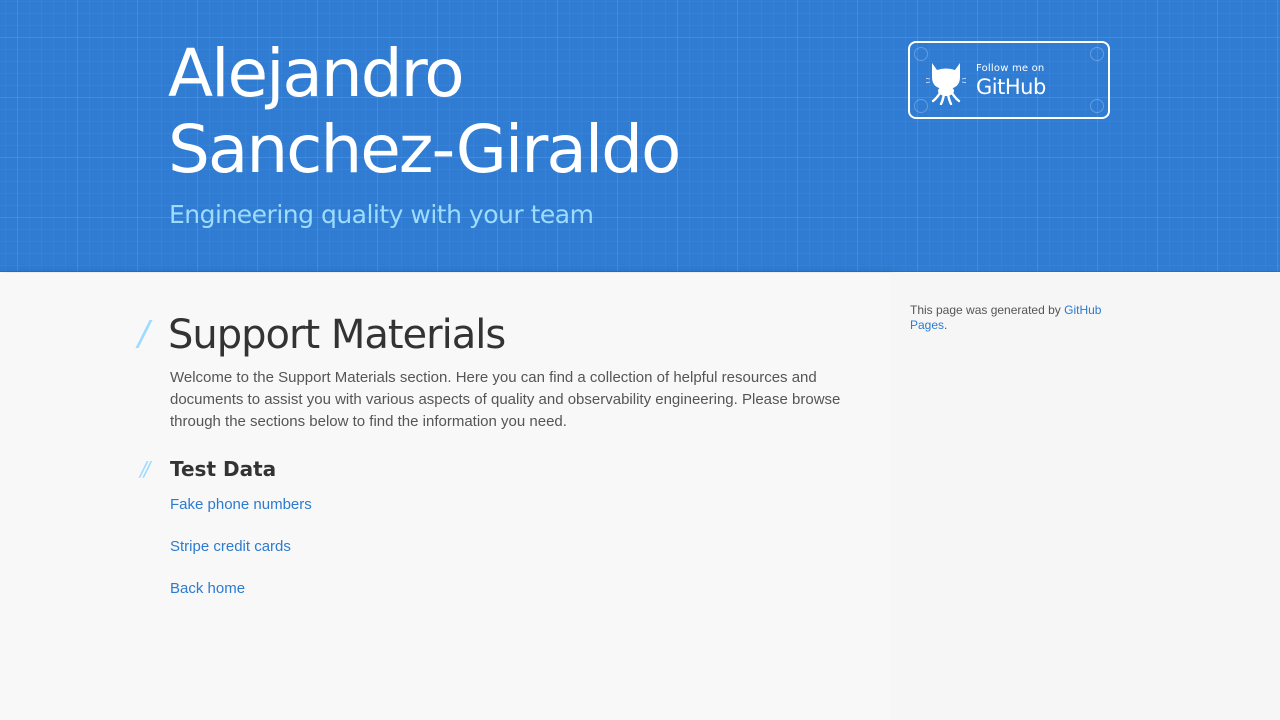 The height and width of the screenshot is (720, 1280). I want to click on heading-slash-decoration: /, so click(144, 334).